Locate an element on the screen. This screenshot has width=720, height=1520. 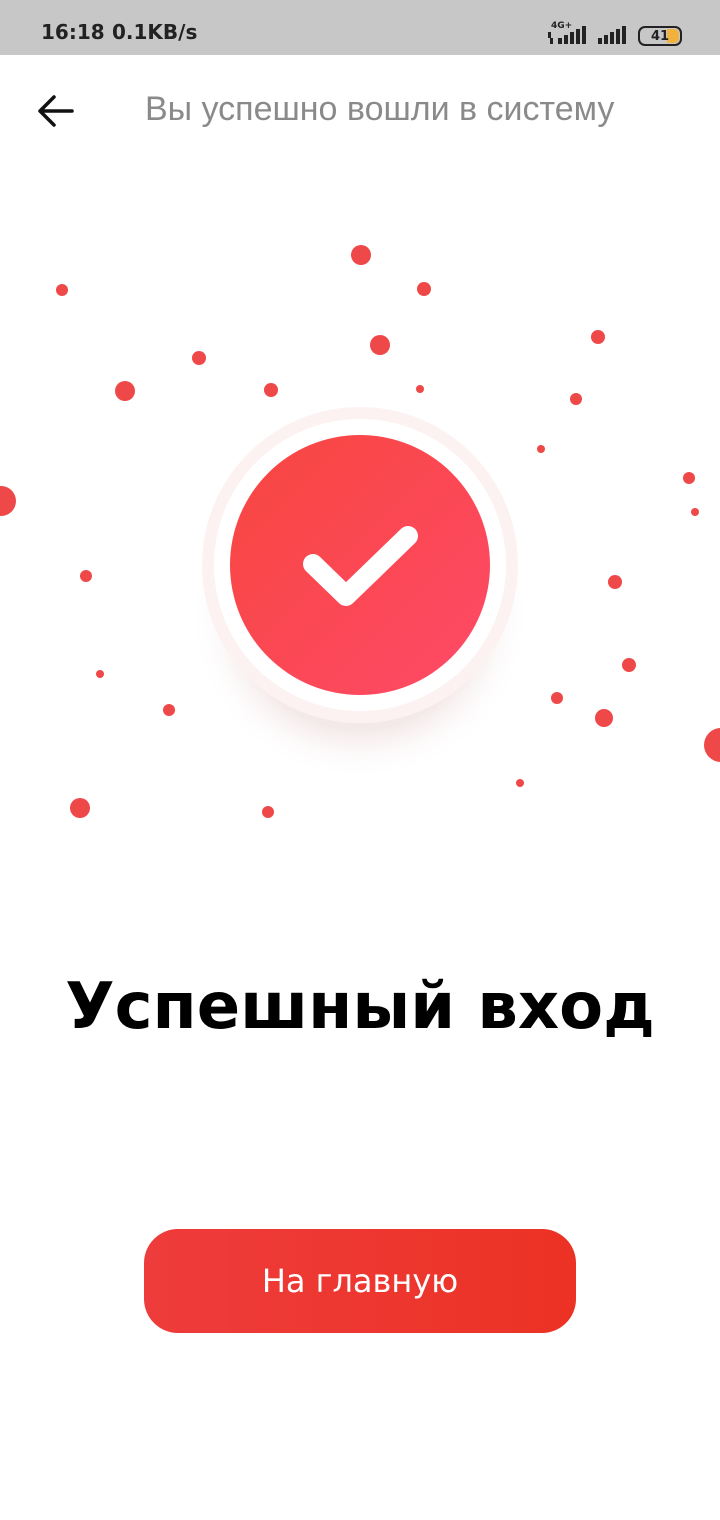
success-badge is located at coordinates (360, 565).